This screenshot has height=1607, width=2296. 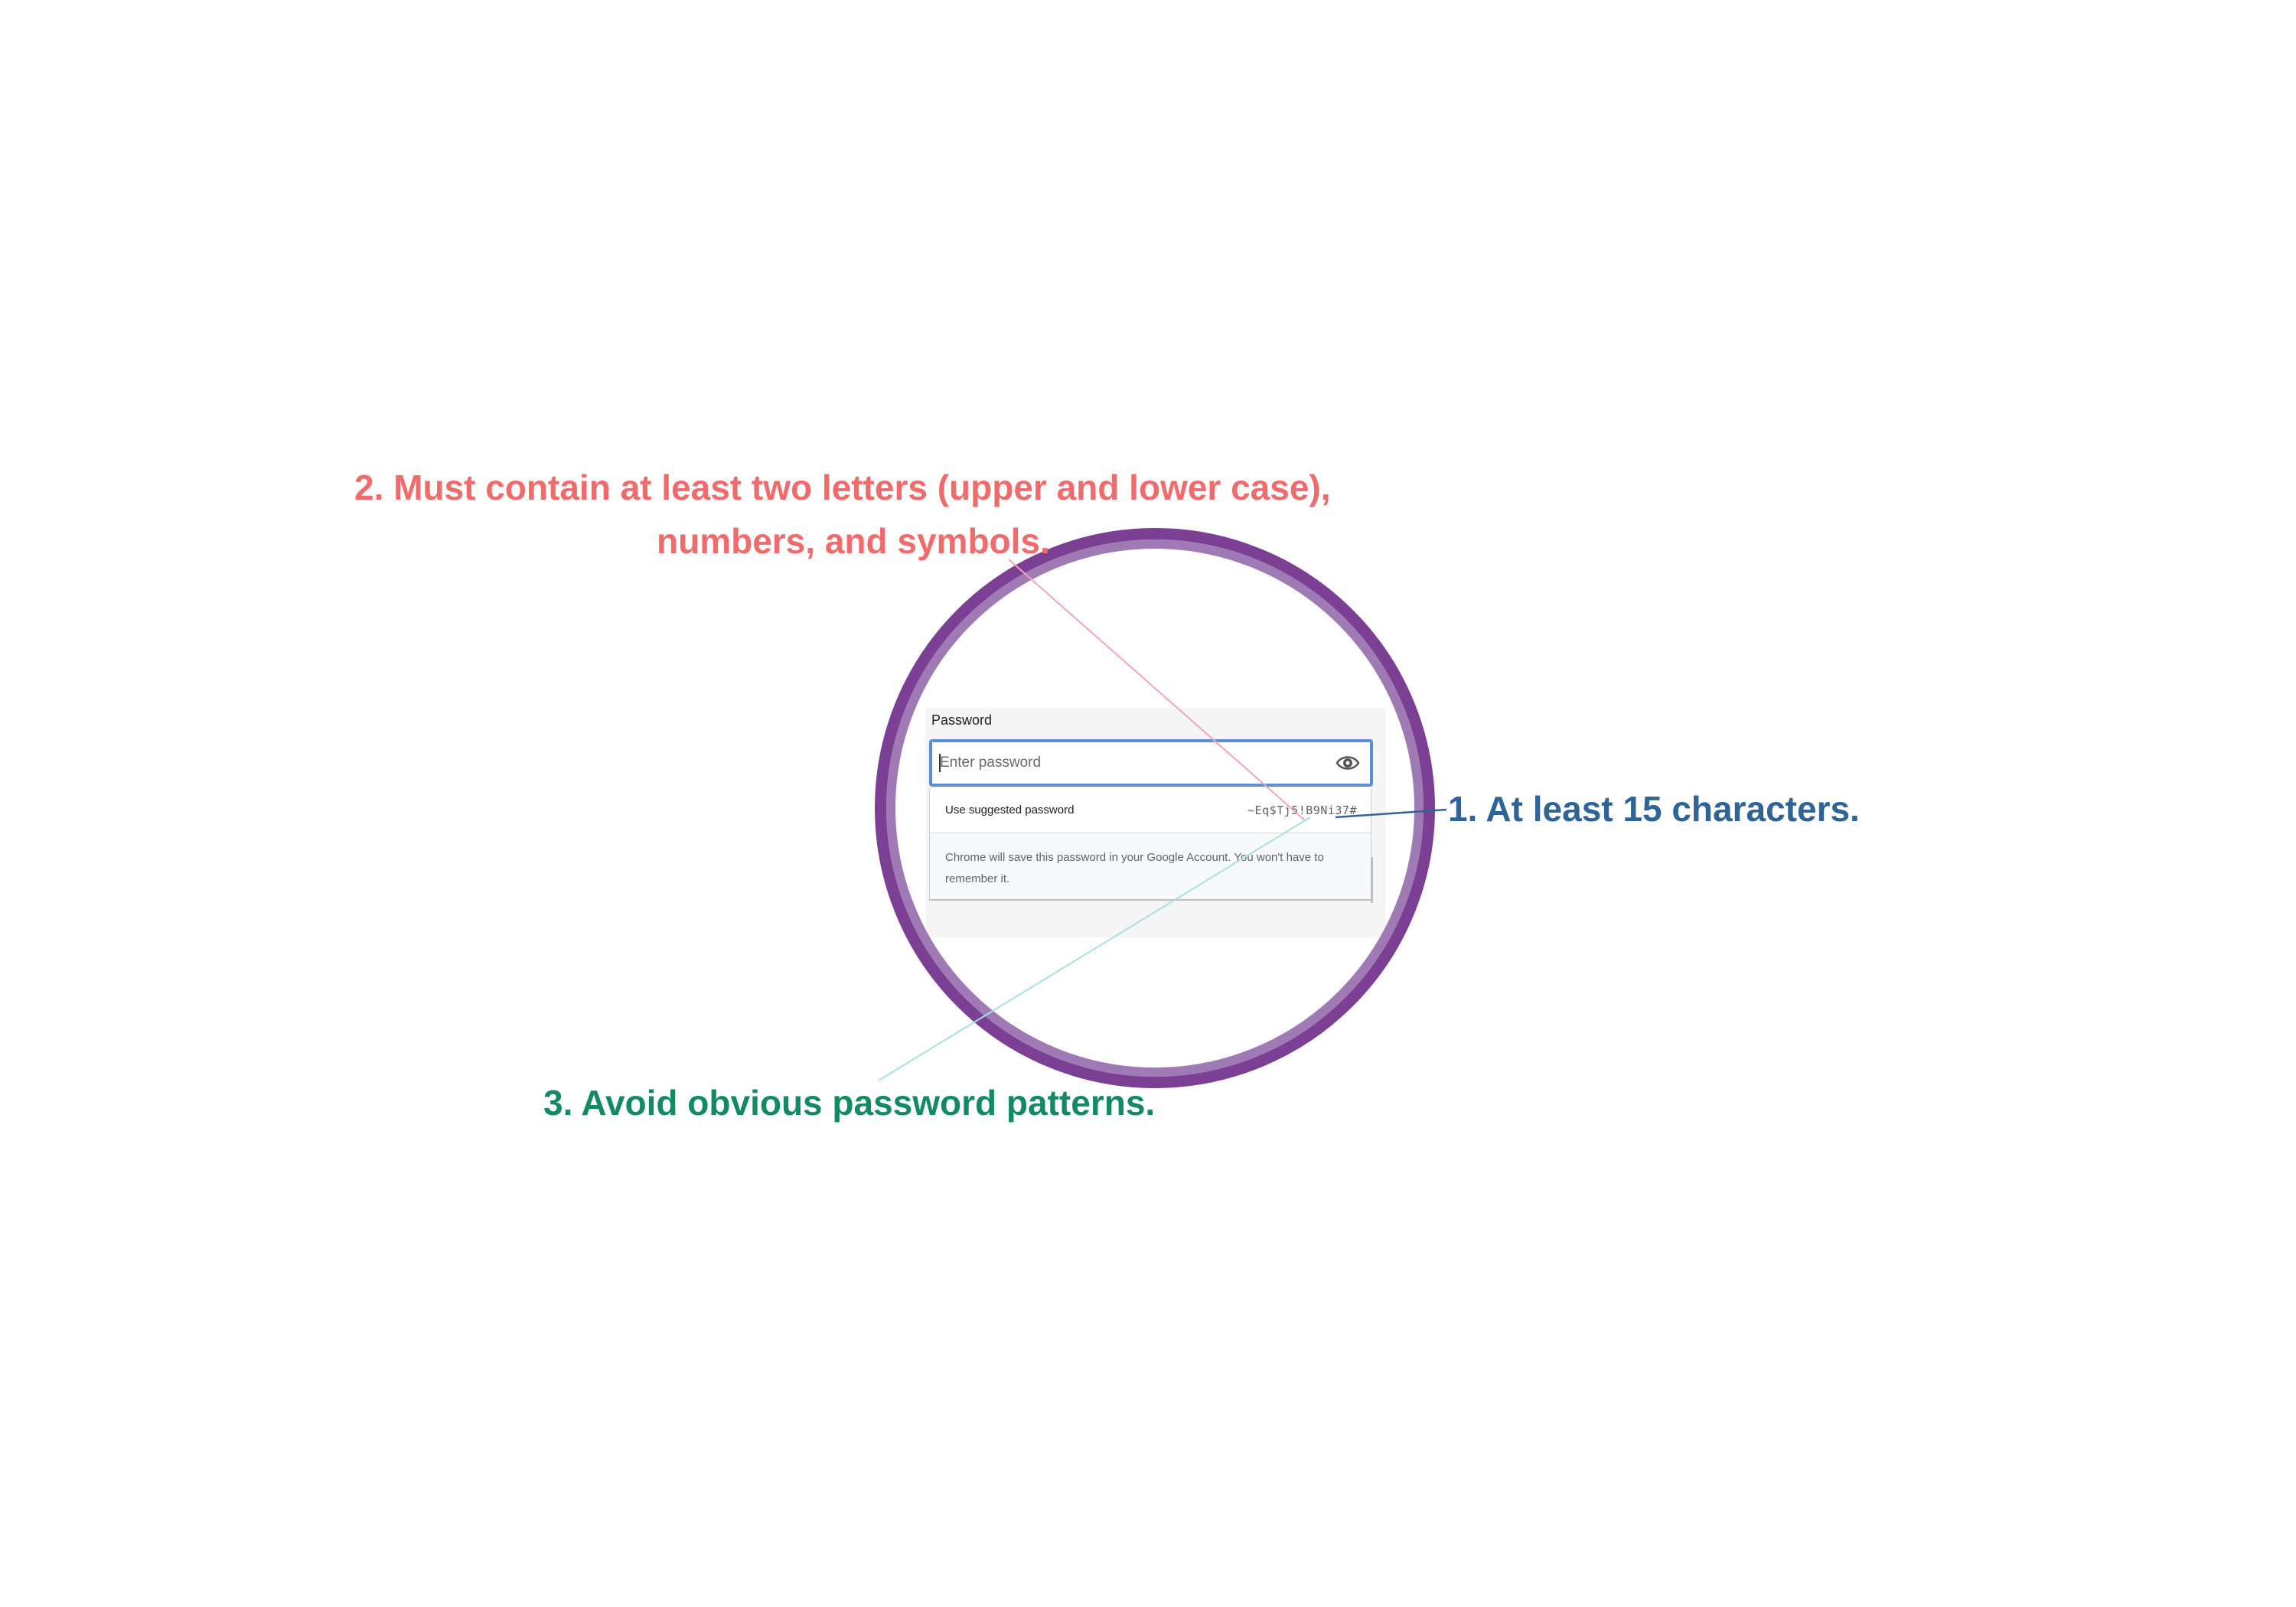 I want to click on text-caret, so click(x=940, y=763).